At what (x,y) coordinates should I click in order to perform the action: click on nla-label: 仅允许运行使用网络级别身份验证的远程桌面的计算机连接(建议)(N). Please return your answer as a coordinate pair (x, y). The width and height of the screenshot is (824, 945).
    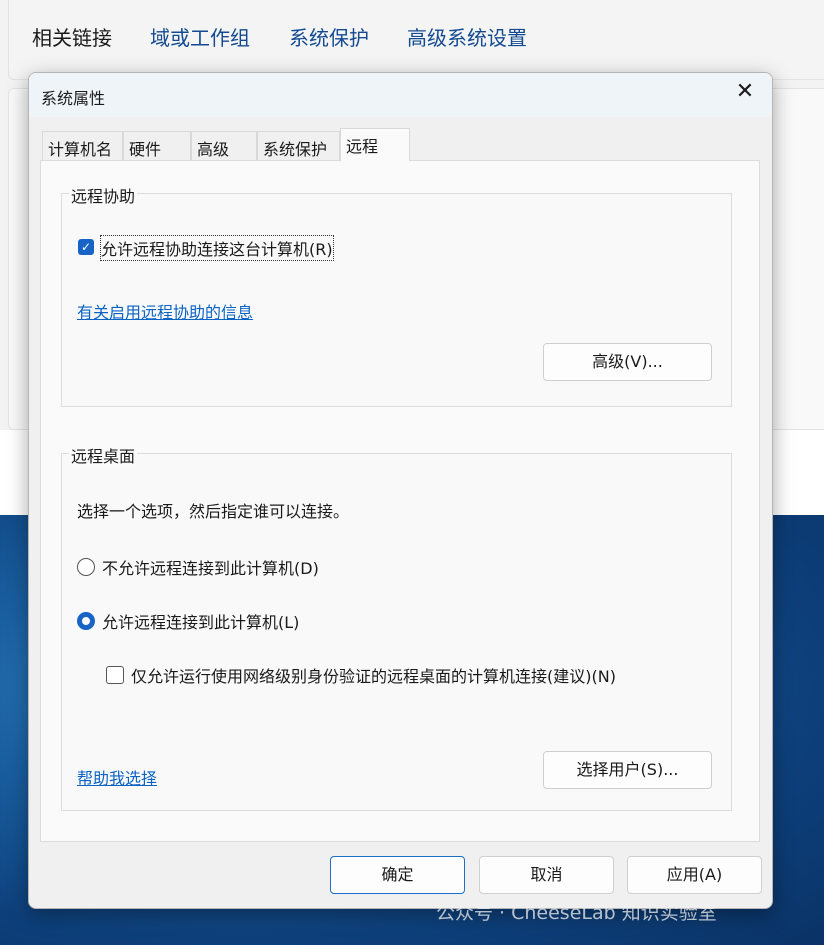
    Looking at the image, I should click on (373, 675).